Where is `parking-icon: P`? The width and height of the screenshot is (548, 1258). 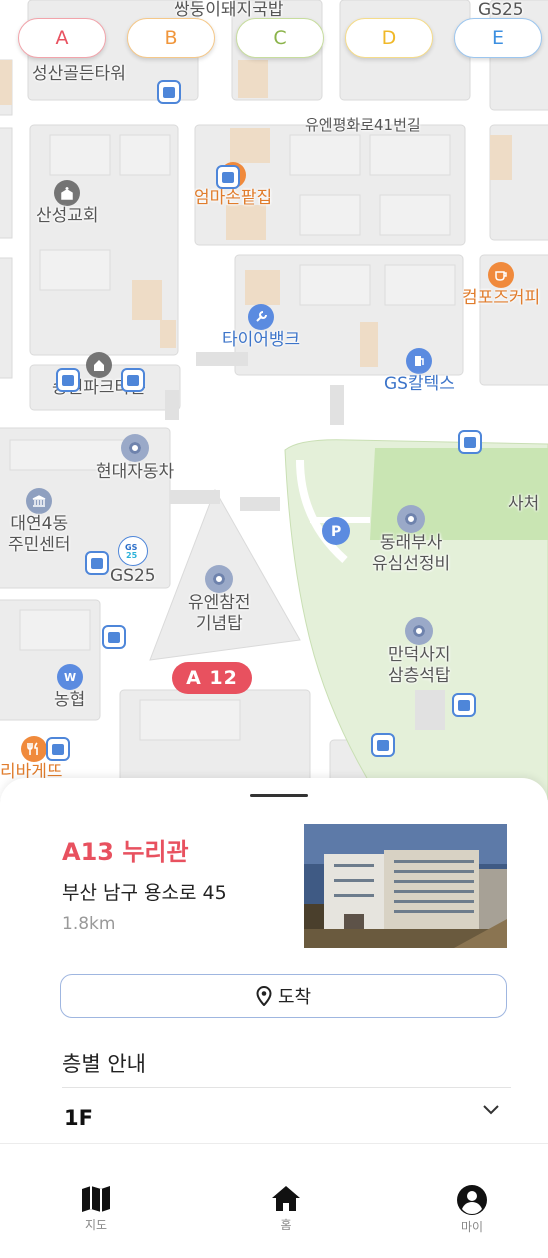 parking-icon: P is located at coordinates (336, 531).